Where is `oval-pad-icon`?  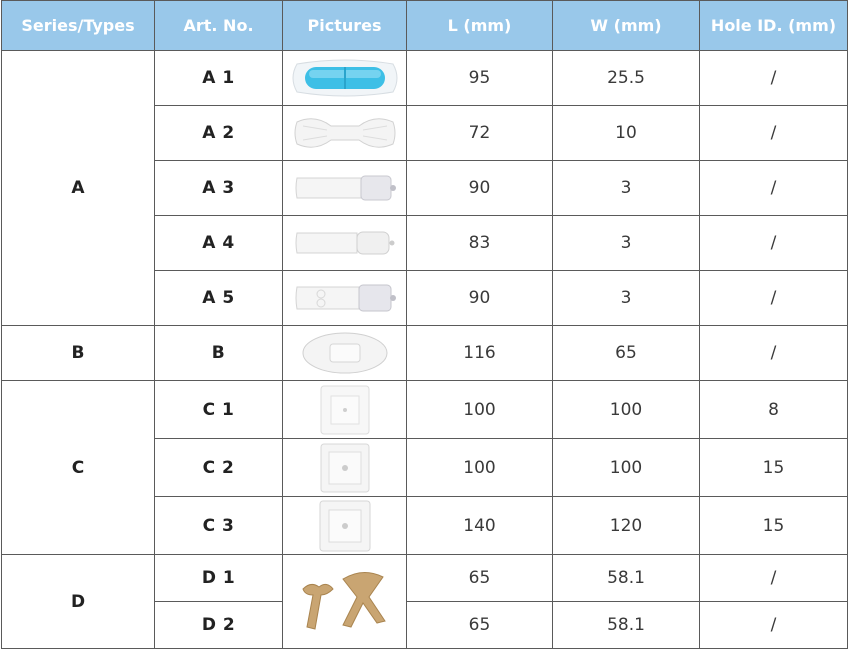
oval-pad-icon is located at coordinates (344, 353).